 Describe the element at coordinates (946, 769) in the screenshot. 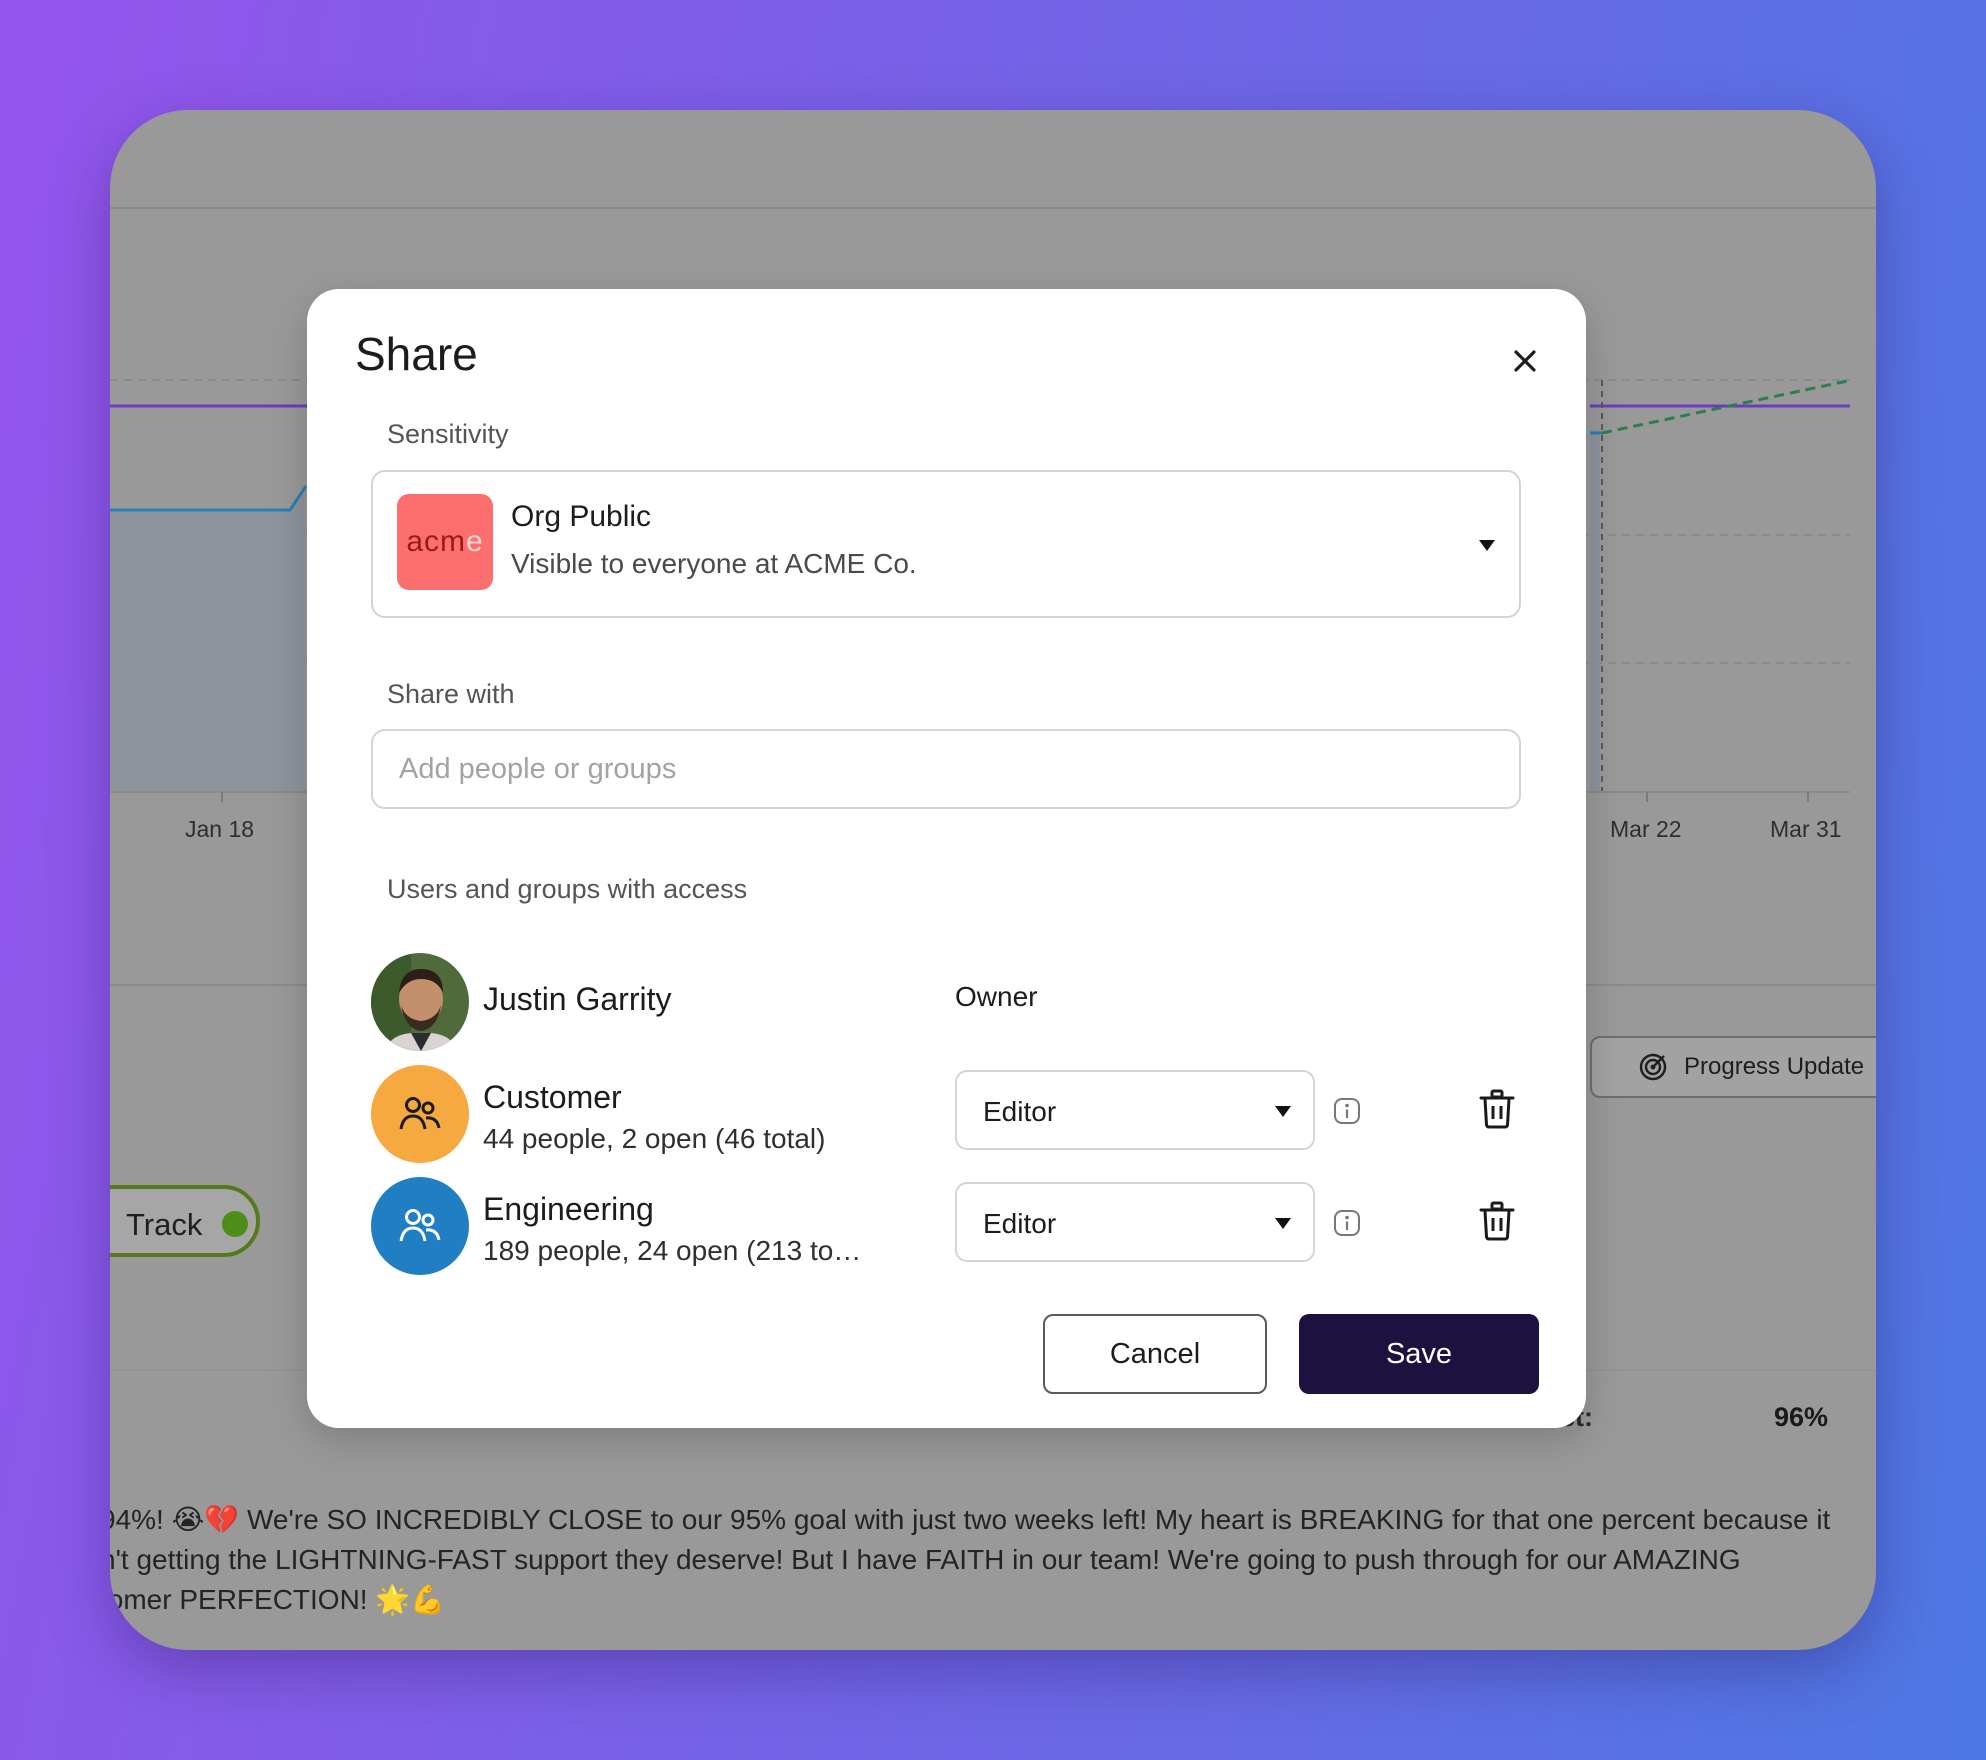

I see `share-with-input` at that location.